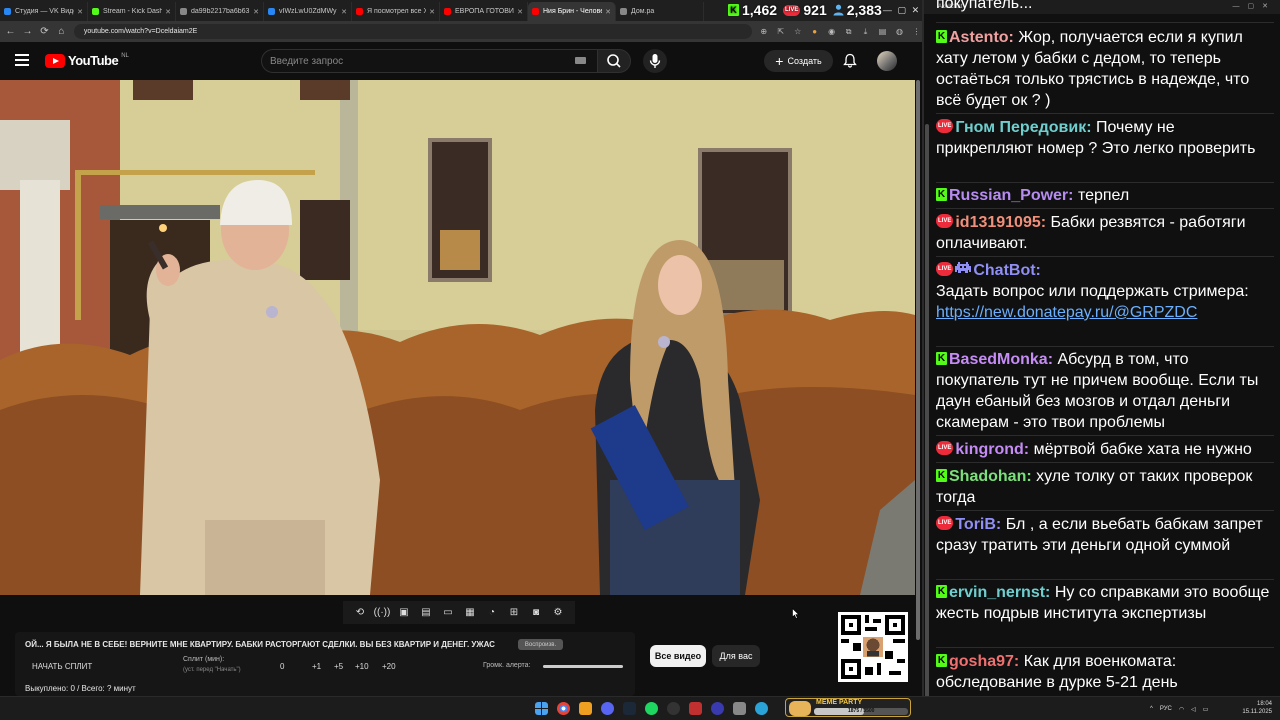 This screenshot has width=1280, height=720. What do you see at coordinates (990, 476) in the screenshot?
I see `chat-username: Shadohan:` at bounding box center [990, 476].